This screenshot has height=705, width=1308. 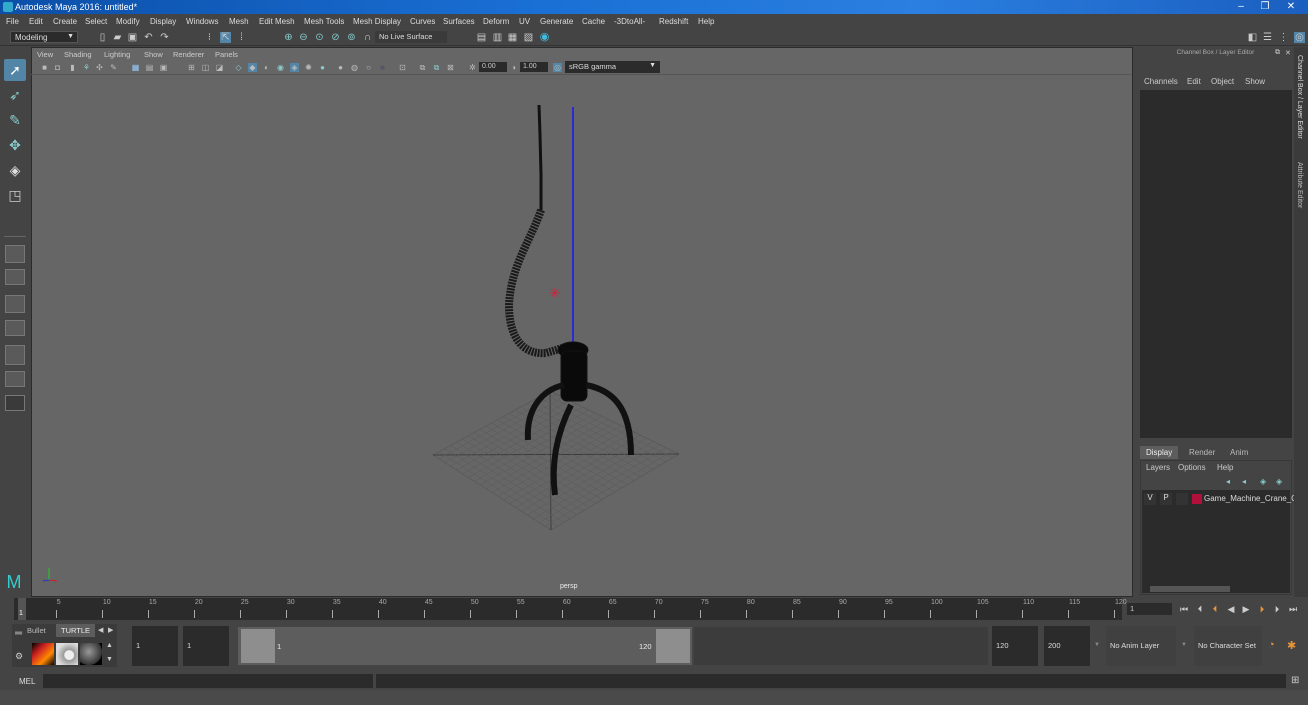 What do you see at coordinates (319, 37) in the screenshot?
I see `snap-point-icon: ⊙` at bounding box center [319, 37].